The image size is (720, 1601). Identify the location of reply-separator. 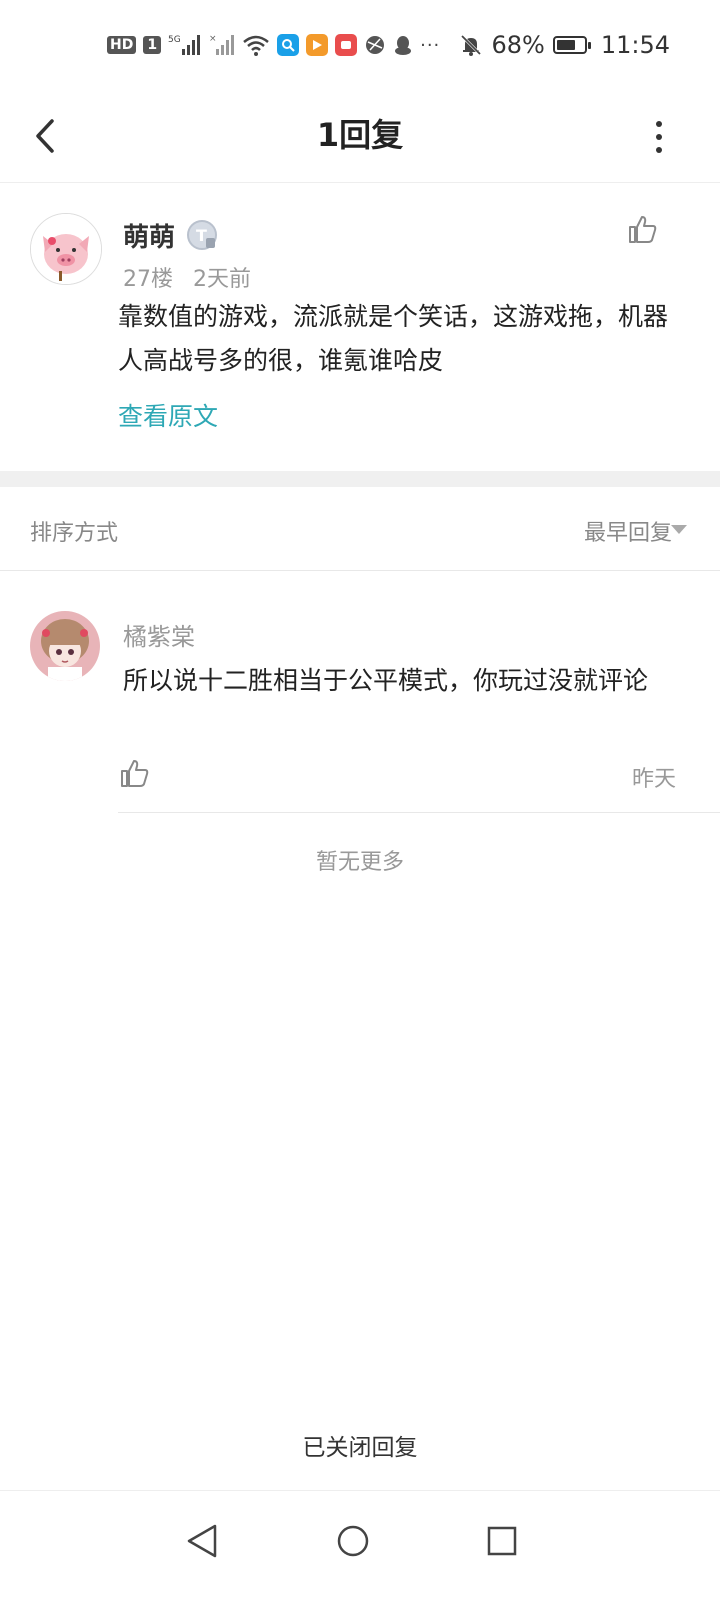
(419, 812).